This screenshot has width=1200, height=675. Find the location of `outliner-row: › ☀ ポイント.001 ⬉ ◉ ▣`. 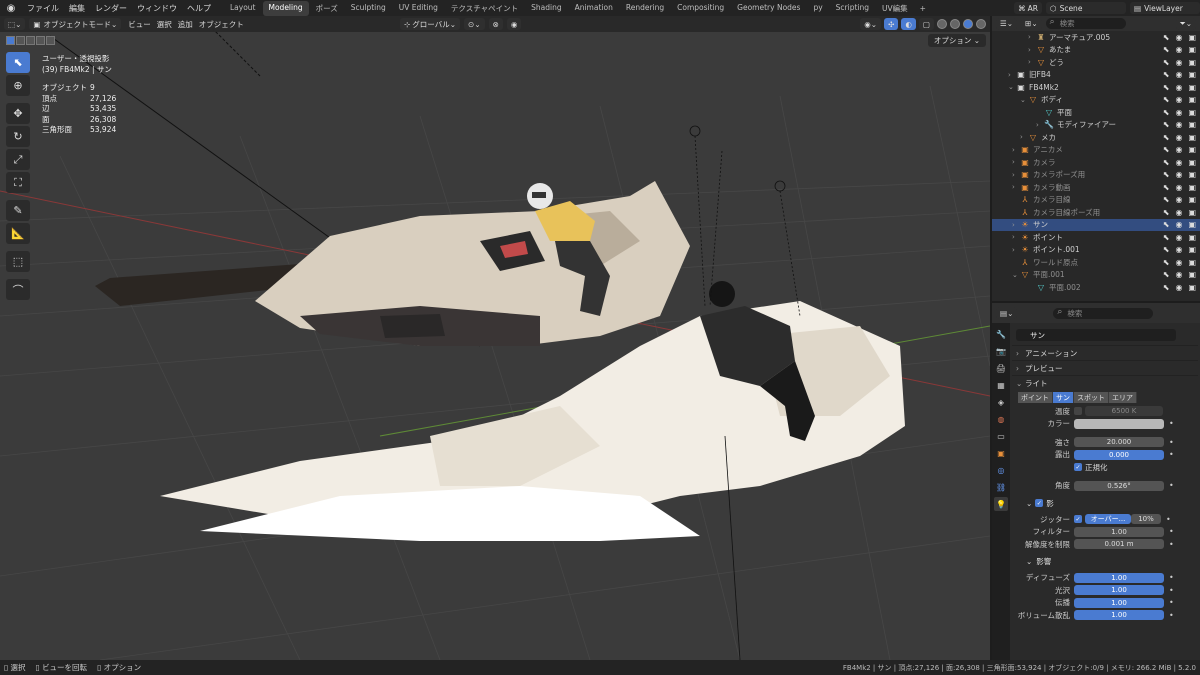

outliner-row: › ☀ ポイント.001 ⬉ ◉ ▣ is located at coordinates (1096, 250).